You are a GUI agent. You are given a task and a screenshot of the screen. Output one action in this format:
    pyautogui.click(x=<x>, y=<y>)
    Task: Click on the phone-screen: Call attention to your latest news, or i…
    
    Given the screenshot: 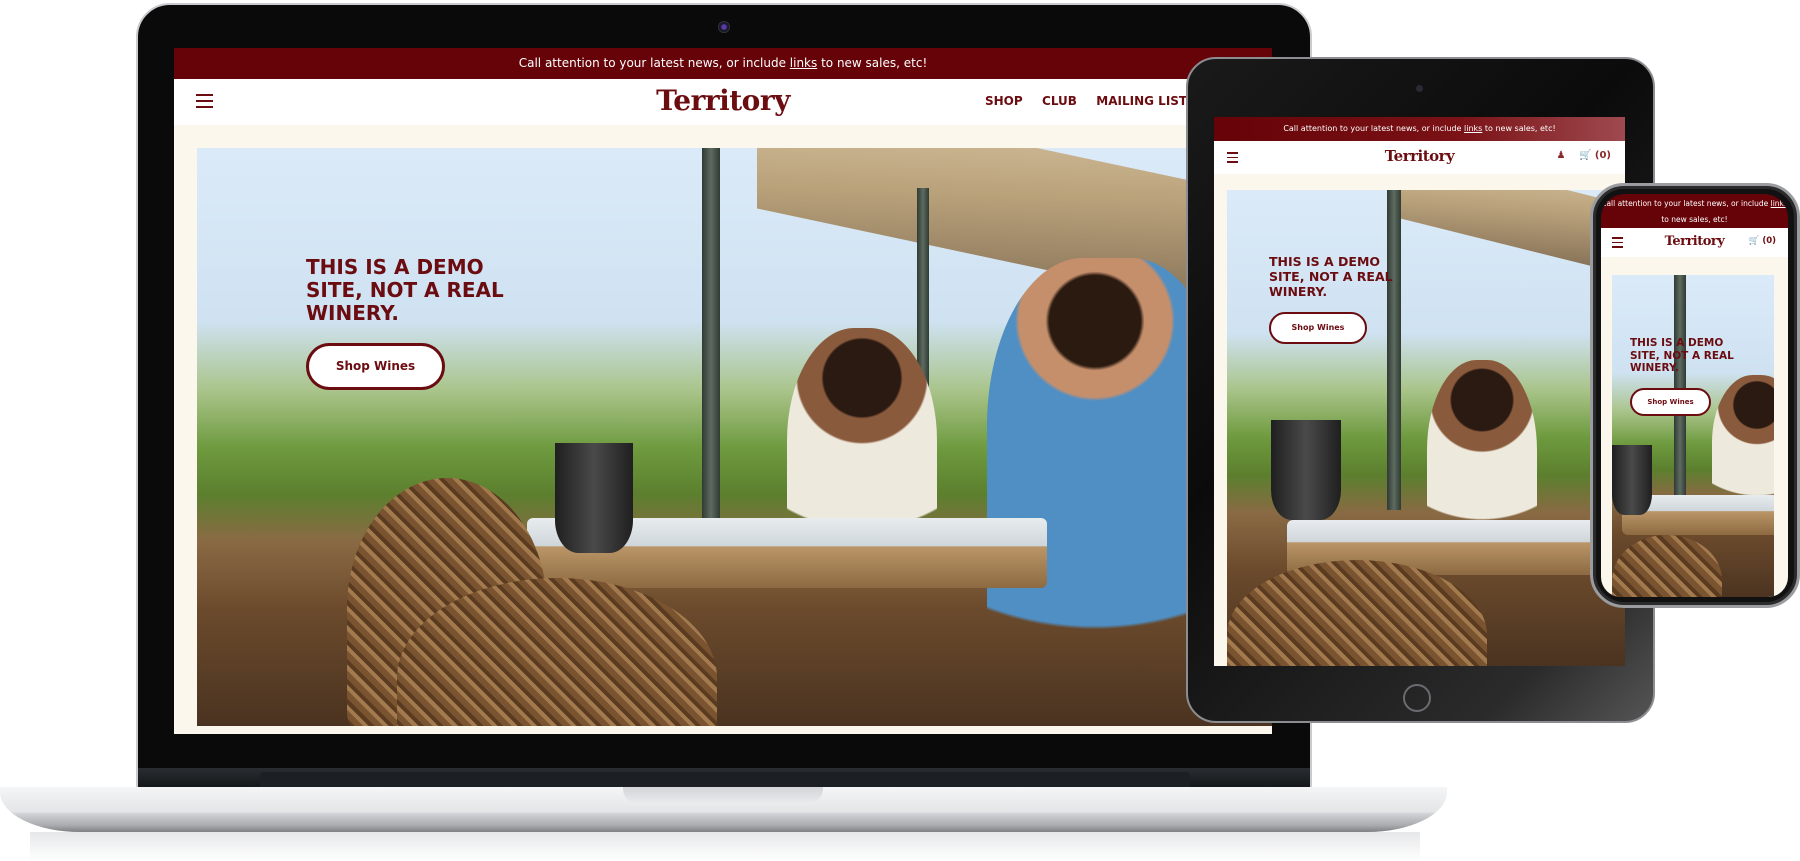 What is the action you would take?
    pyautogui.click(x=1694, y=395)
    